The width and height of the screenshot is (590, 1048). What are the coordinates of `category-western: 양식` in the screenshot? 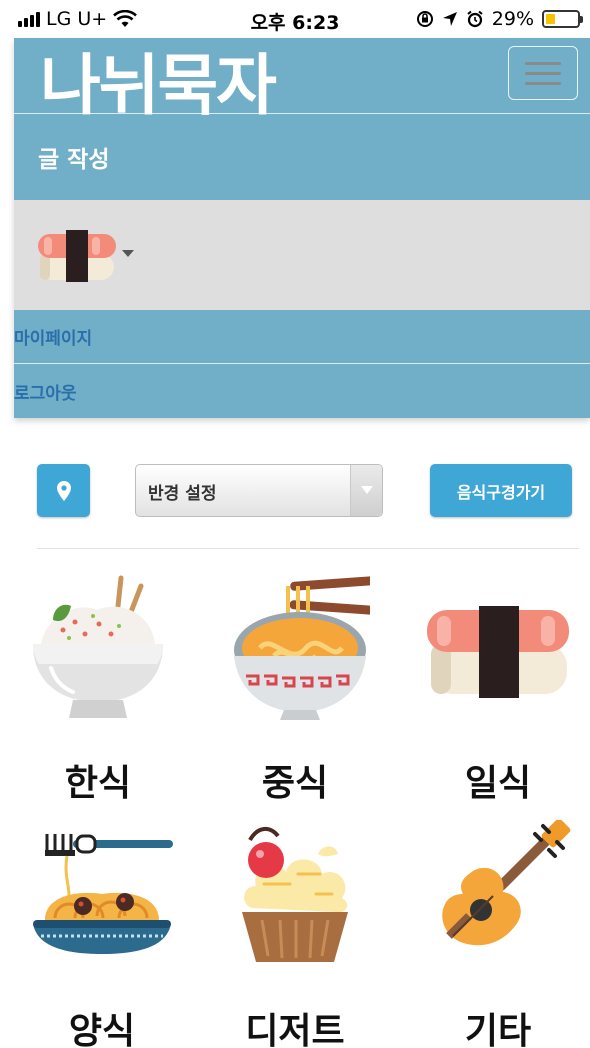 It's located at (102, 934).